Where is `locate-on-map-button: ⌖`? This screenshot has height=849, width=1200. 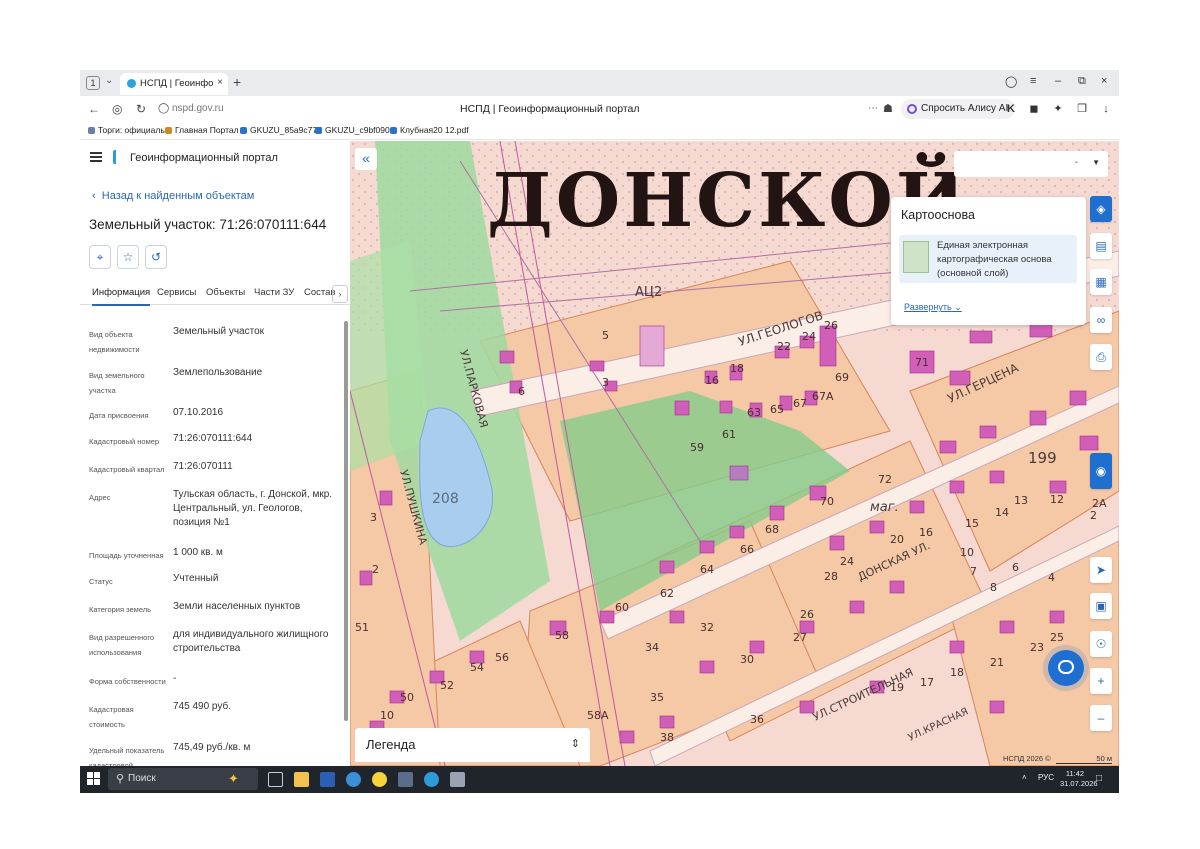
locate-on-map-button: ⌖ is located at coordinates (100, 257).